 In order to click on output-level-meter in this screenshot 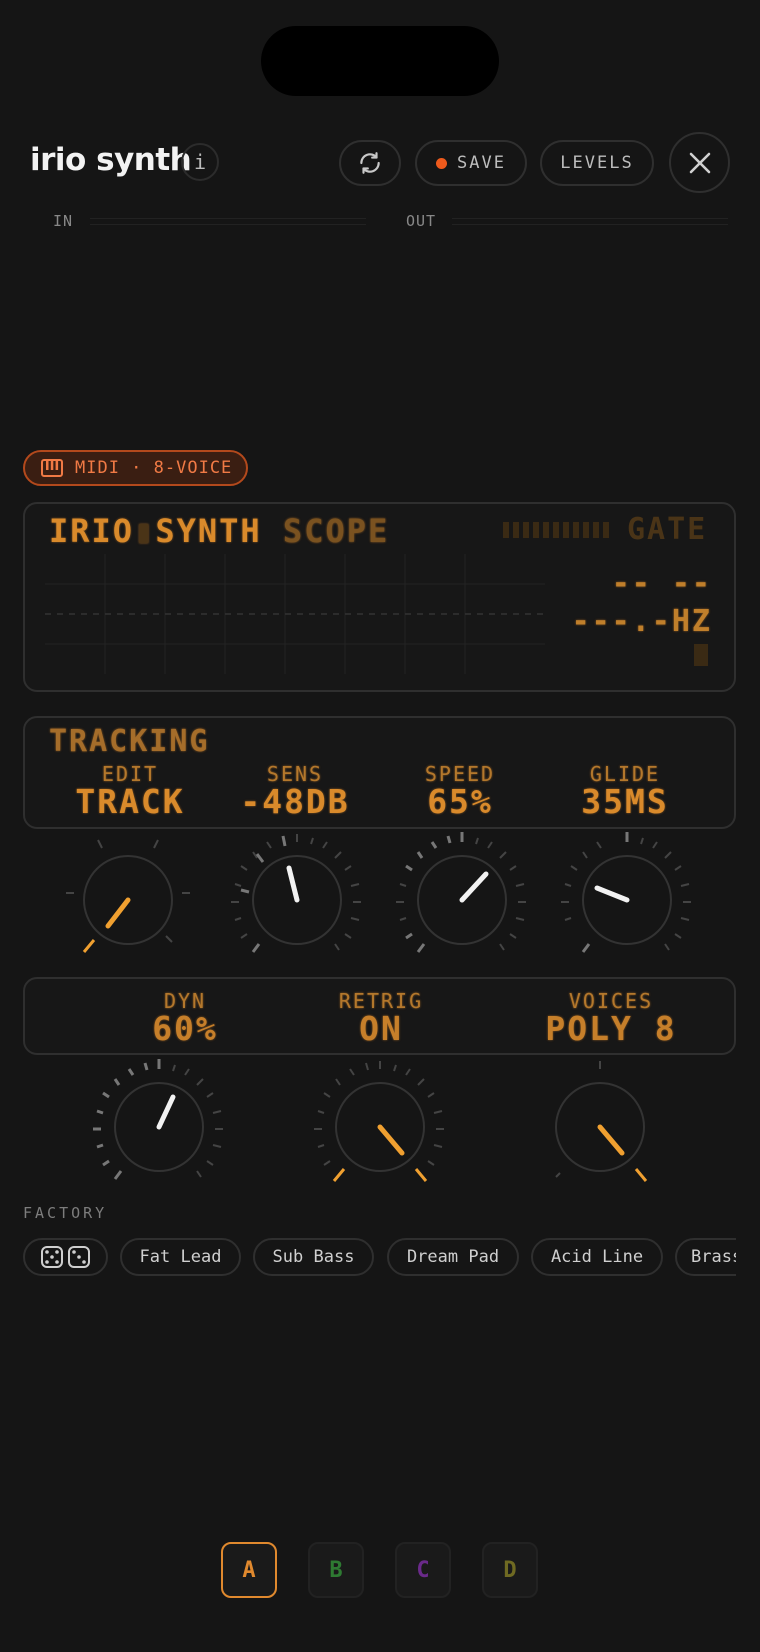, I will do `click(590, 221)`.